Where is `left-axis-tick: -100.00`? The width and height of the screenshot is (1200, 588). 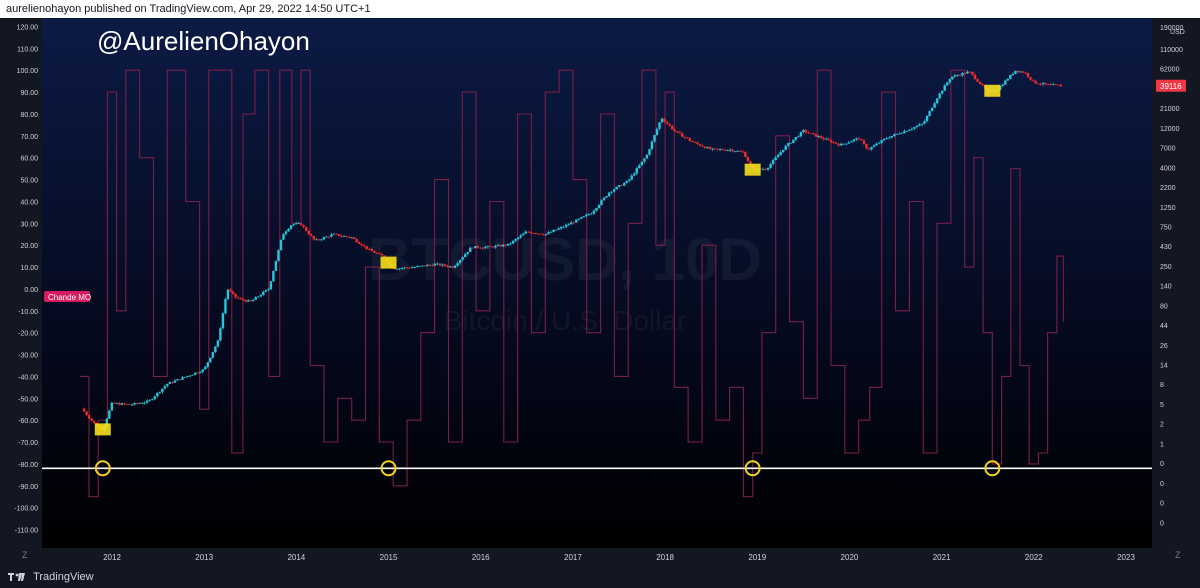
left-axis-tick: -100.00 is located at coordinates (26, 509).